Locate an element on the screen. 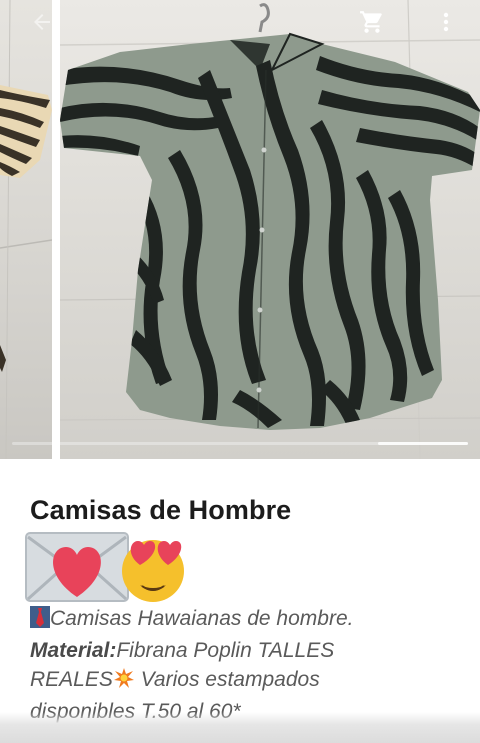  previous-product-photo is located at coordinates (26, 229).